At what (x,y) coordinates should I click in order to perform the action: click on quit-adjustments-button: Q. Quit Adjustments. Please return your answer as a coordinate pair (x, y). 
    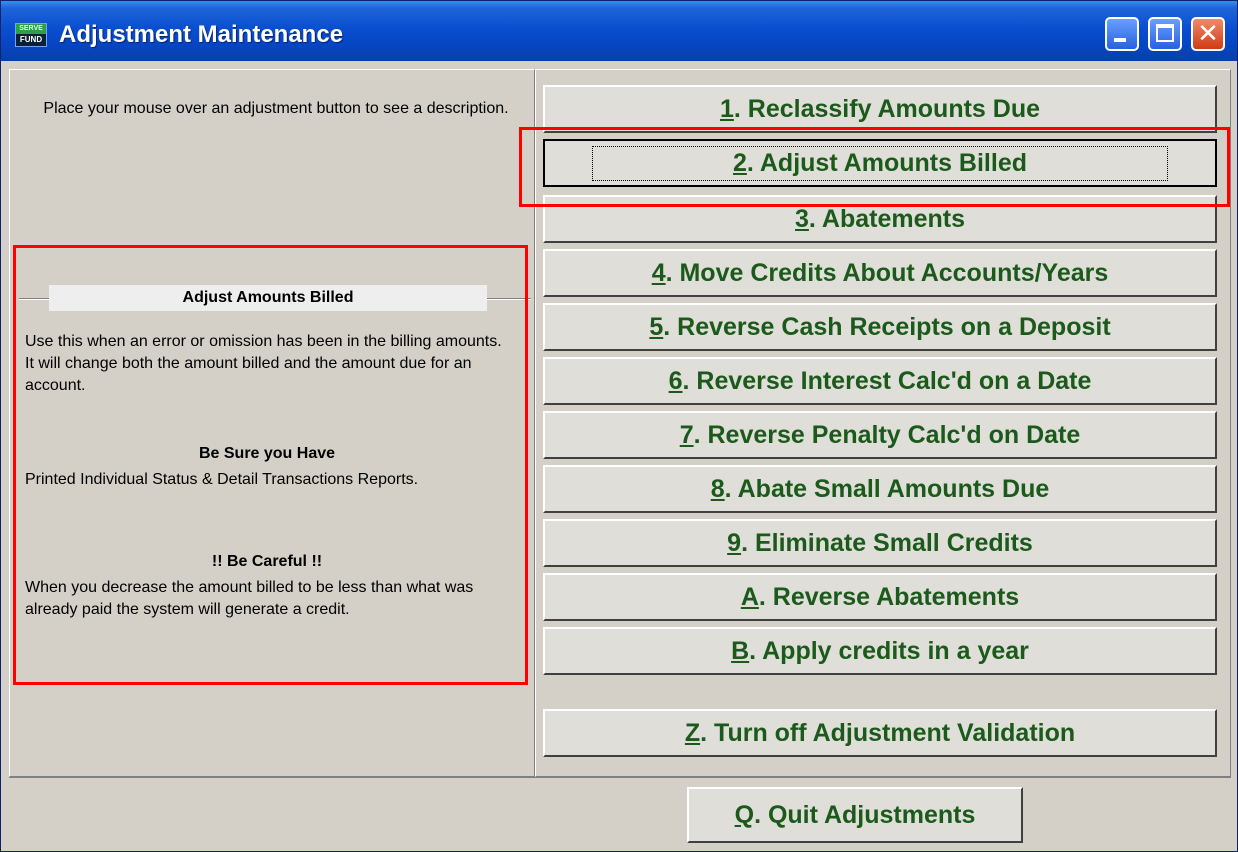
    Looking at the image, I should click on (855, 815).